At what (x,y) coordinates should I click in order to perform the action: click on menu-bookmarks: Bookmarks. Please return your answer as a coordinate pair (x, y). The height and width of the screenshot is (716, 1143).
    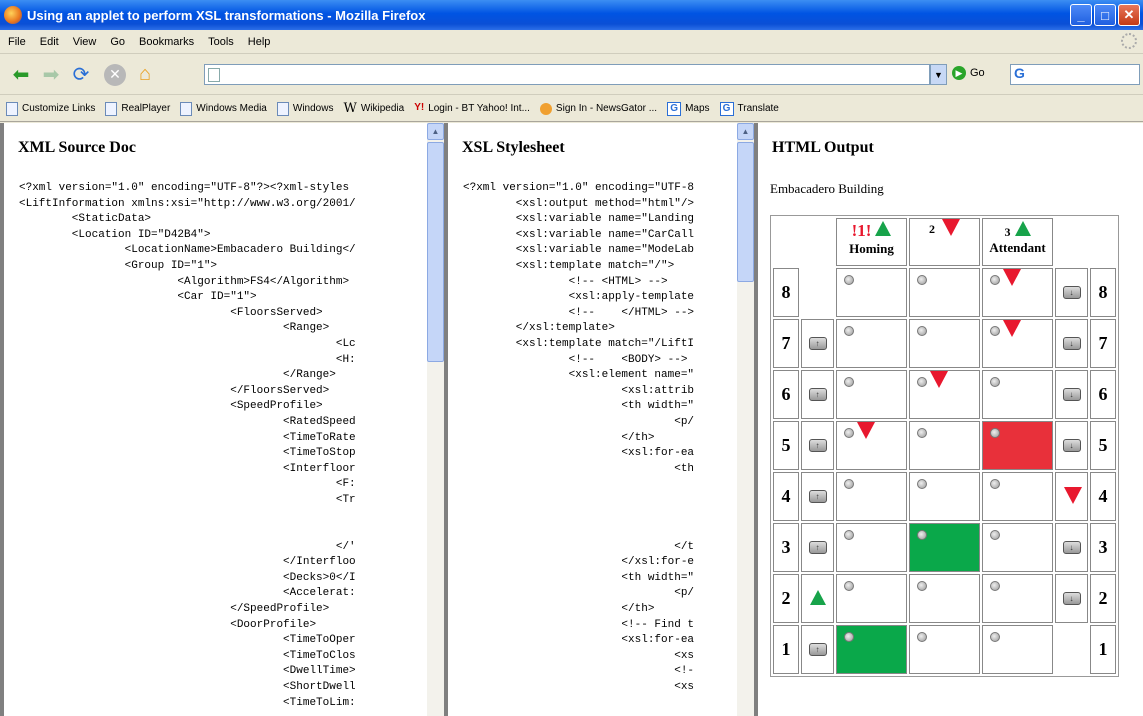
    Looking at the image, I should click on (166, 42).